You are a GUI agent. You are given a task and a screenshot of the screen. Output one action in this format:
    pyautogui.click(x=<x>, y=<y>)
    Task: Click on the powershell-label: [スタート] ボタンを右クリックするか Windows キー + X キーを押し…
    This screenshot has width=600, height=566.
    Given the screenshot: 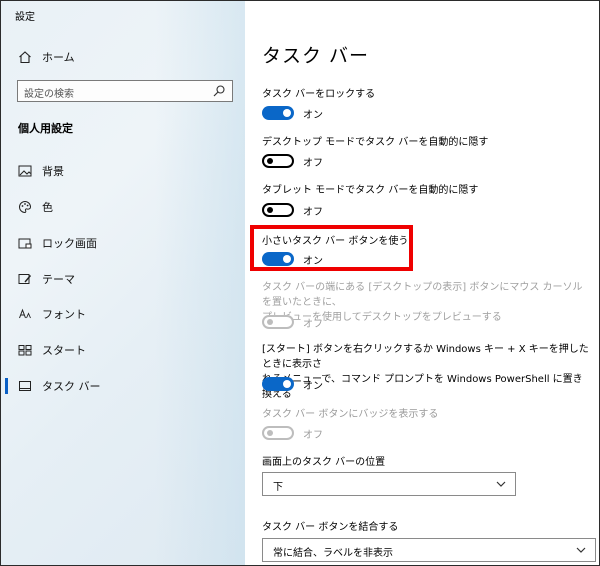 What is the action you would take?
    pyautogui.click(x=427, y=372)
    